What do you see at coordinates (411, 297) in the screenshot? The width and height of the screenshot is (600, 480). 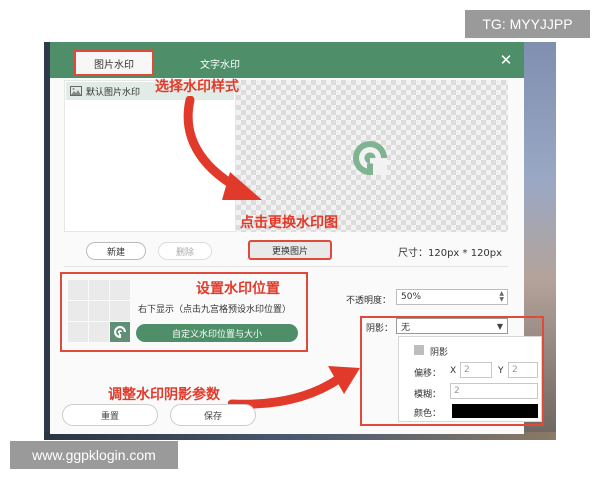 I see `opacity-value: 50%` at bounding box center [411, 297].